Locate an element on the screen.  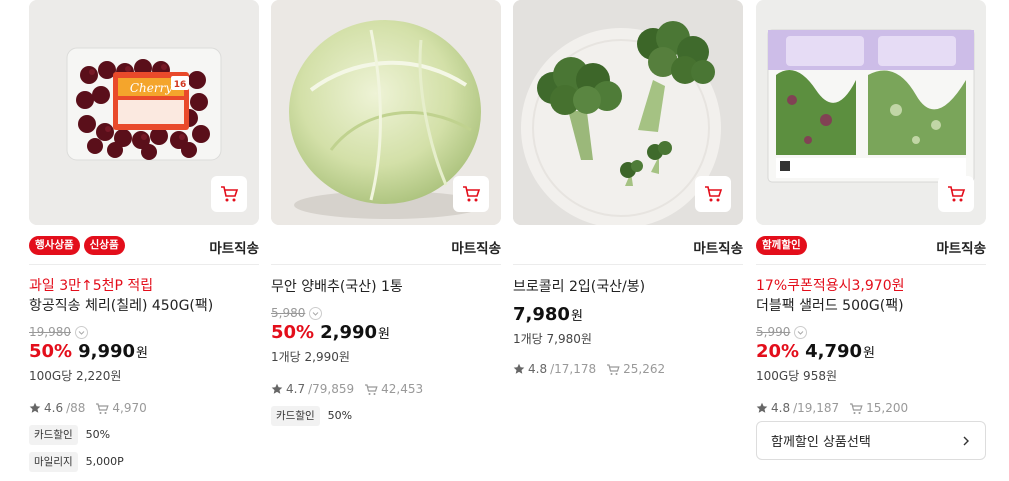
cart-count: 42,453 is located at coordinates (402, 389).